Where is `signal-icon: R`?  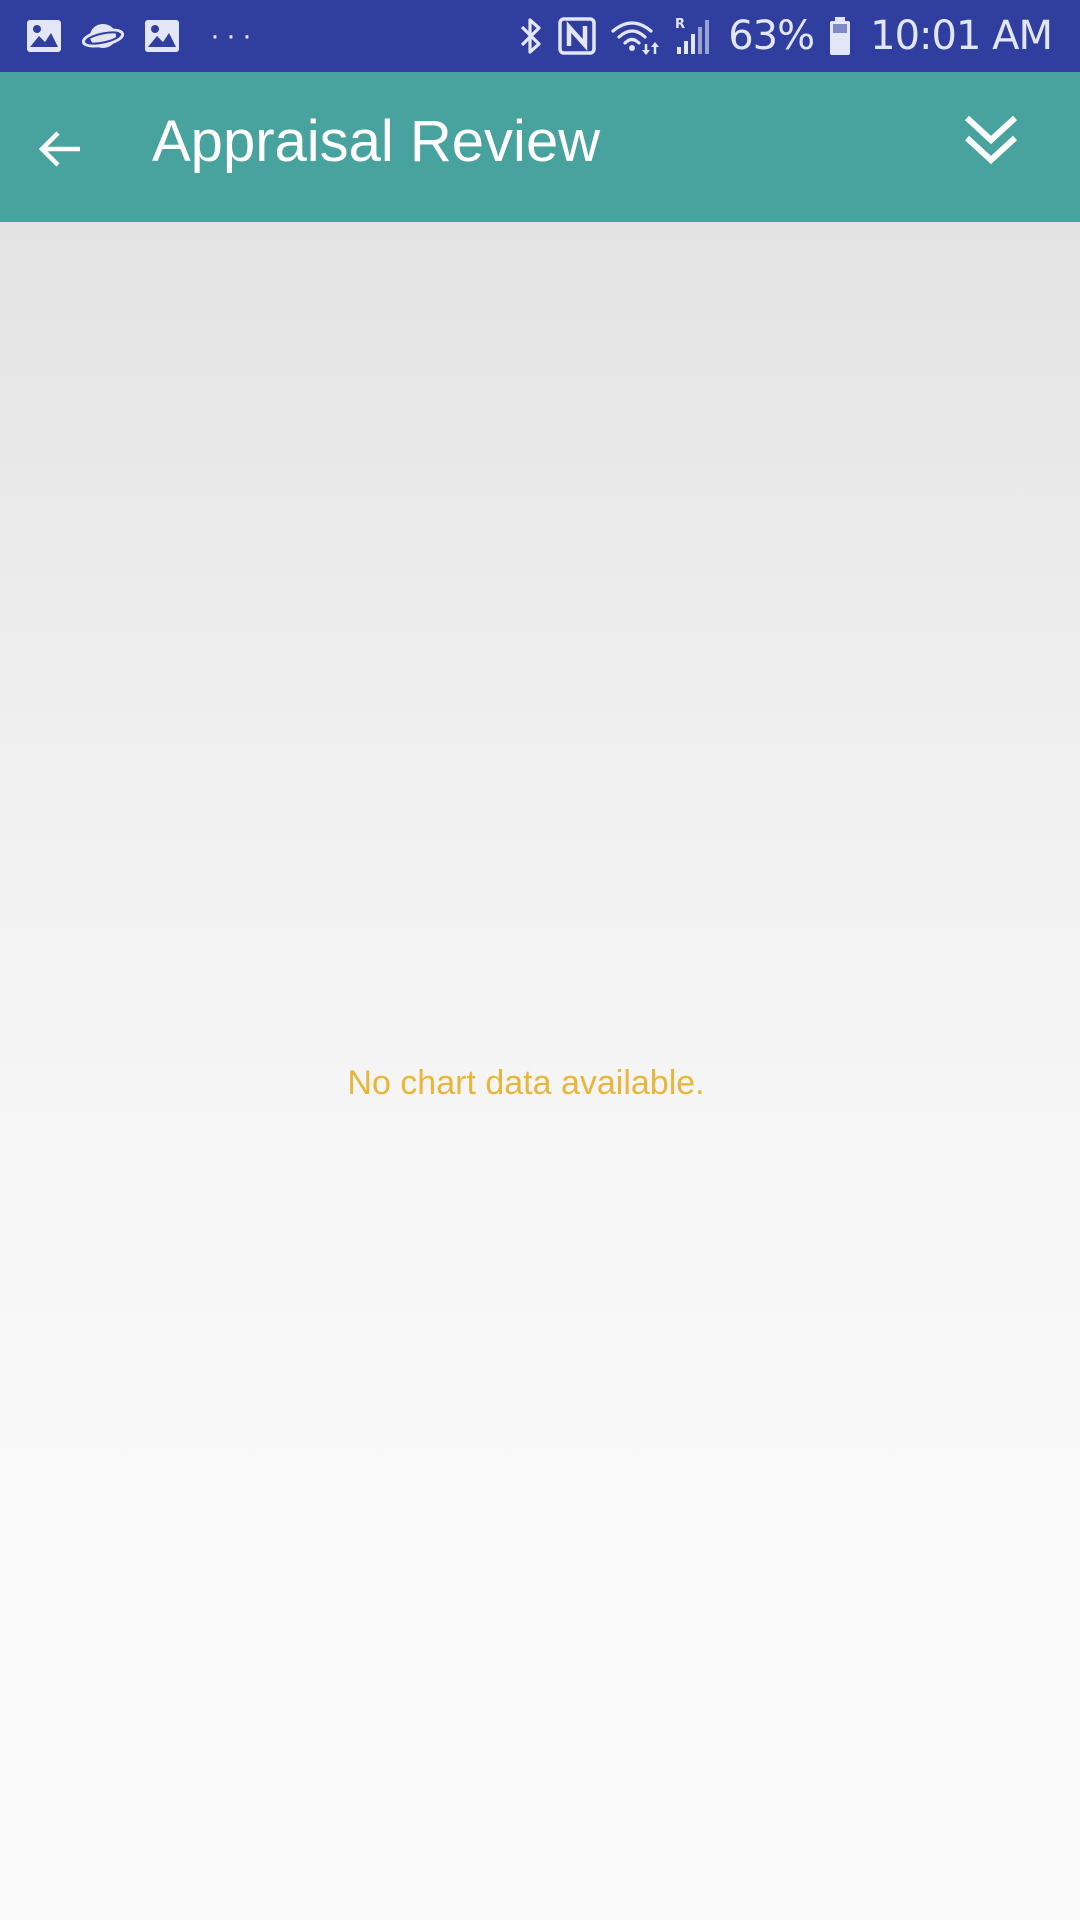
signal-icon: R is located at coordinates (694, 36).